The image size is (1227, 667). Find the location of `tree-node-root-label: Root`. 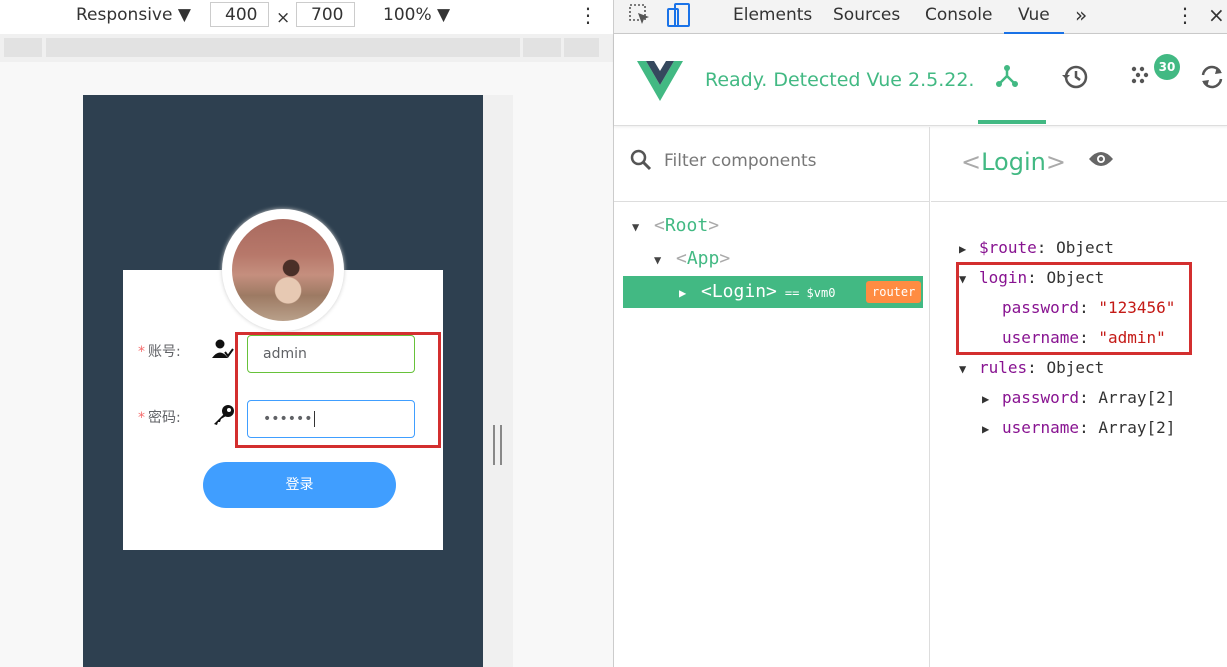

tree-node-root-label: Root is located at coordinates (686, 225).